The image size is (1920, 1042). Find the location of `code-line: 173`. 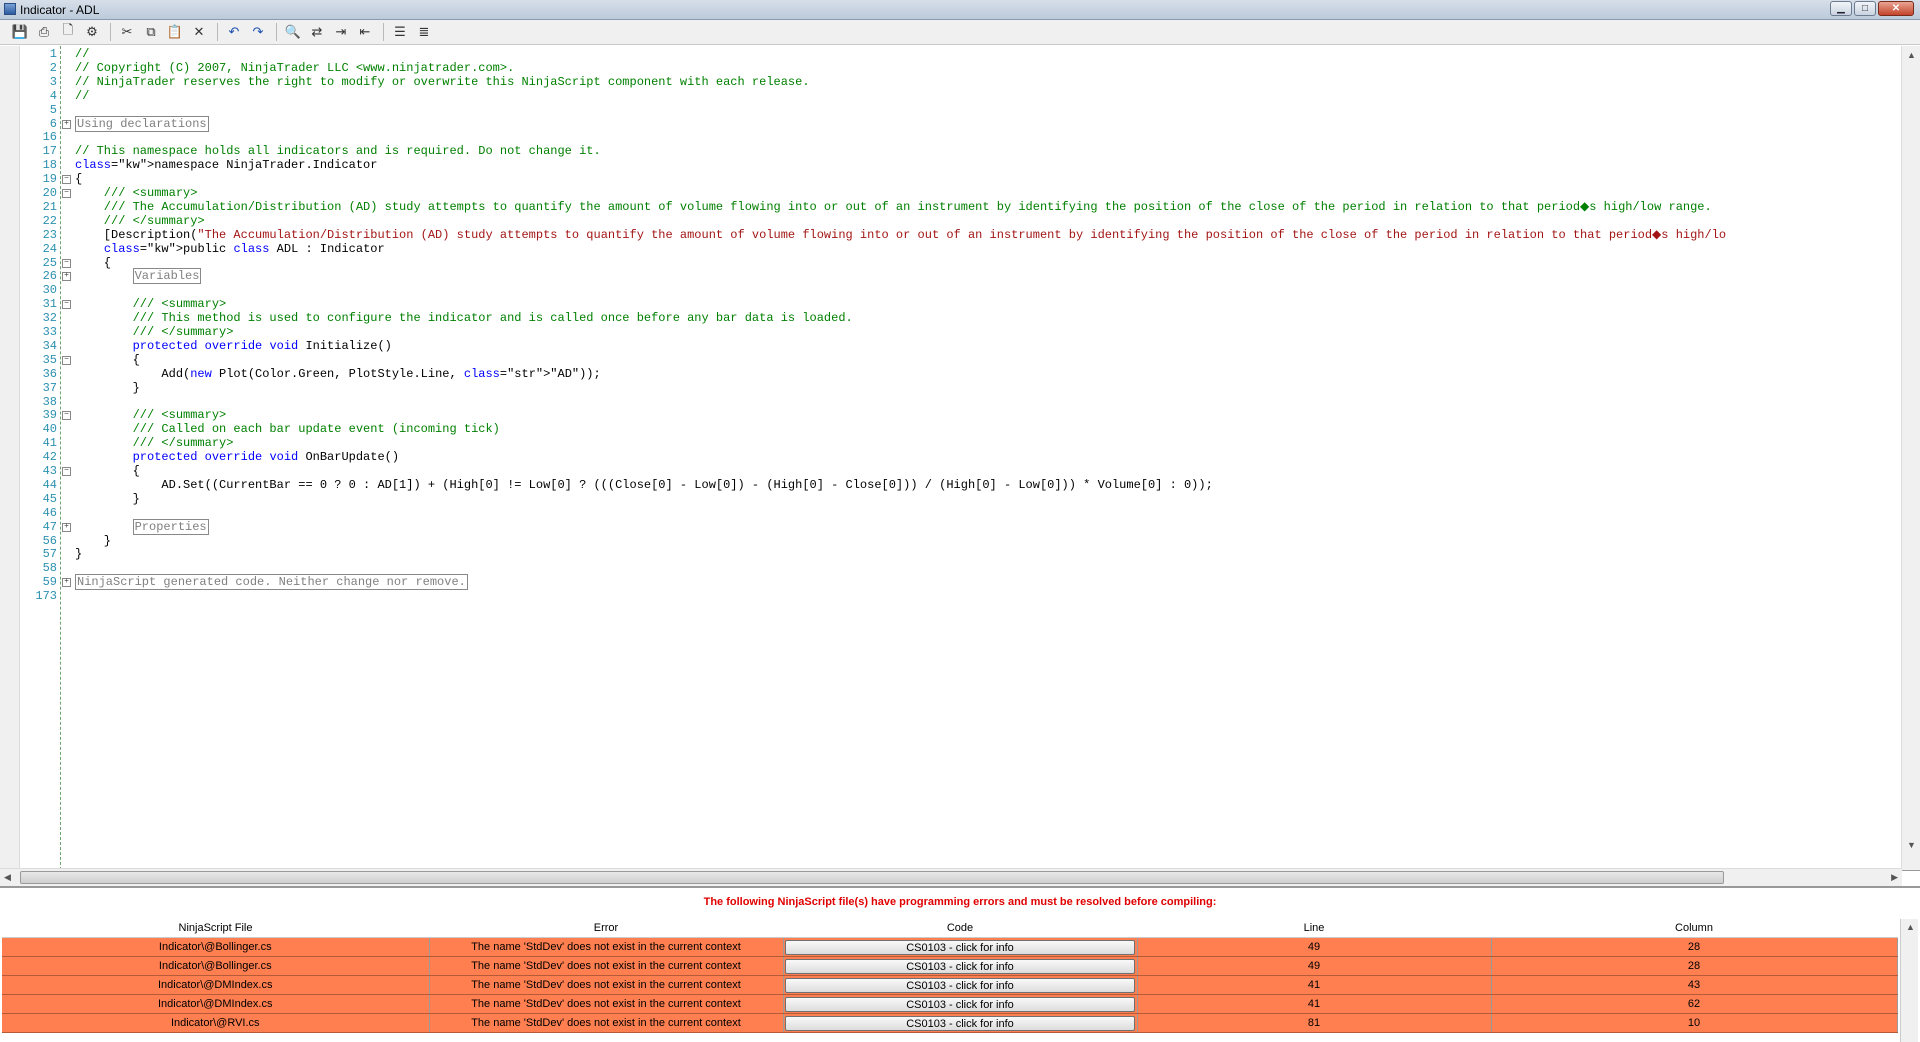

code-line: 173 is located at coordinates (950, 596).